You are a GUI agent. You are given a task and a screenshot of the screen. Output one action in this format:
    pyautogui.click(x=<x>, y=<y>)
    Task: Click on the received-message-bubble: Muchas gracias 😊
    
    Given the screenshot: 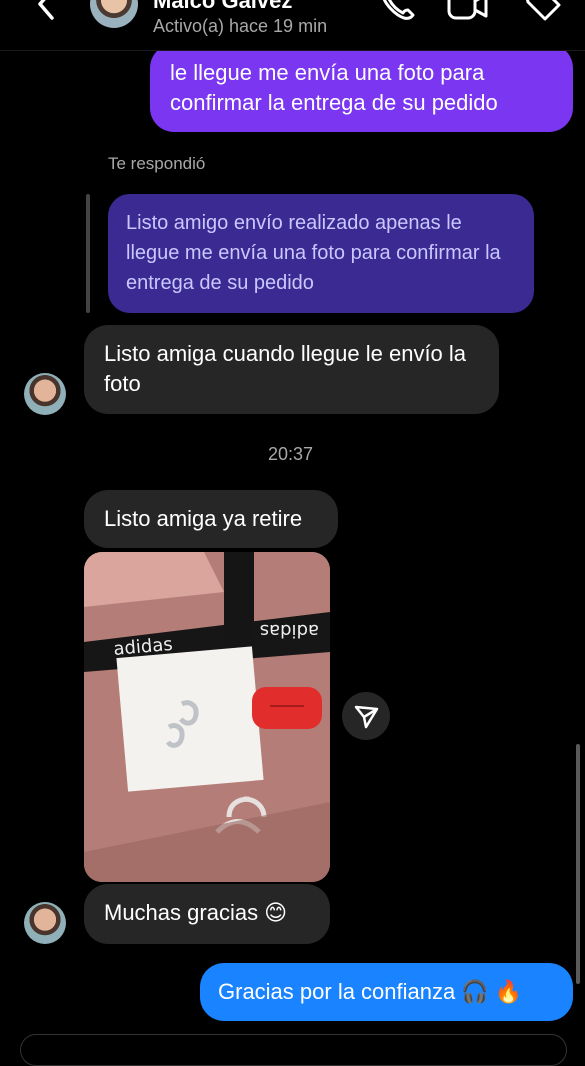 What is the action you would take?
    pyautogui.click(x=207, y=914)
    